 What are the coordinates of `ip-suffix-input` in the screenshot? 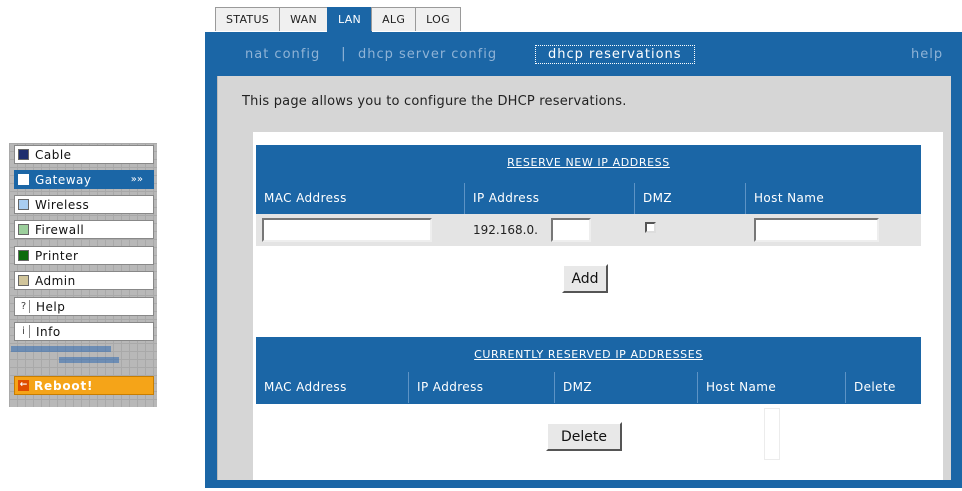 It's located at (571, 230).